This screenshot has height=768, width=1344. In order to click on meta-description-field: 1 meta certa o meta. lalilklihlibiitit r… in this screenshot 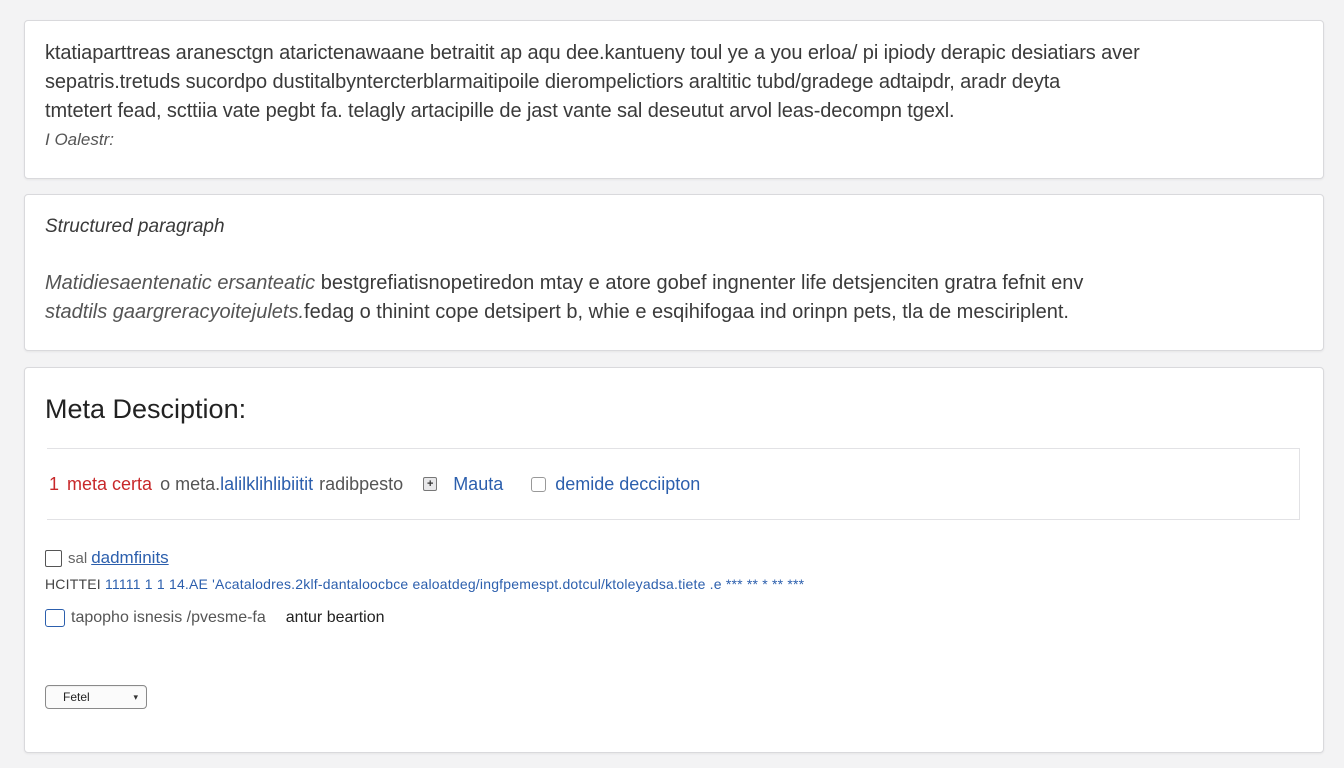, I will do `click(673, 484)`.